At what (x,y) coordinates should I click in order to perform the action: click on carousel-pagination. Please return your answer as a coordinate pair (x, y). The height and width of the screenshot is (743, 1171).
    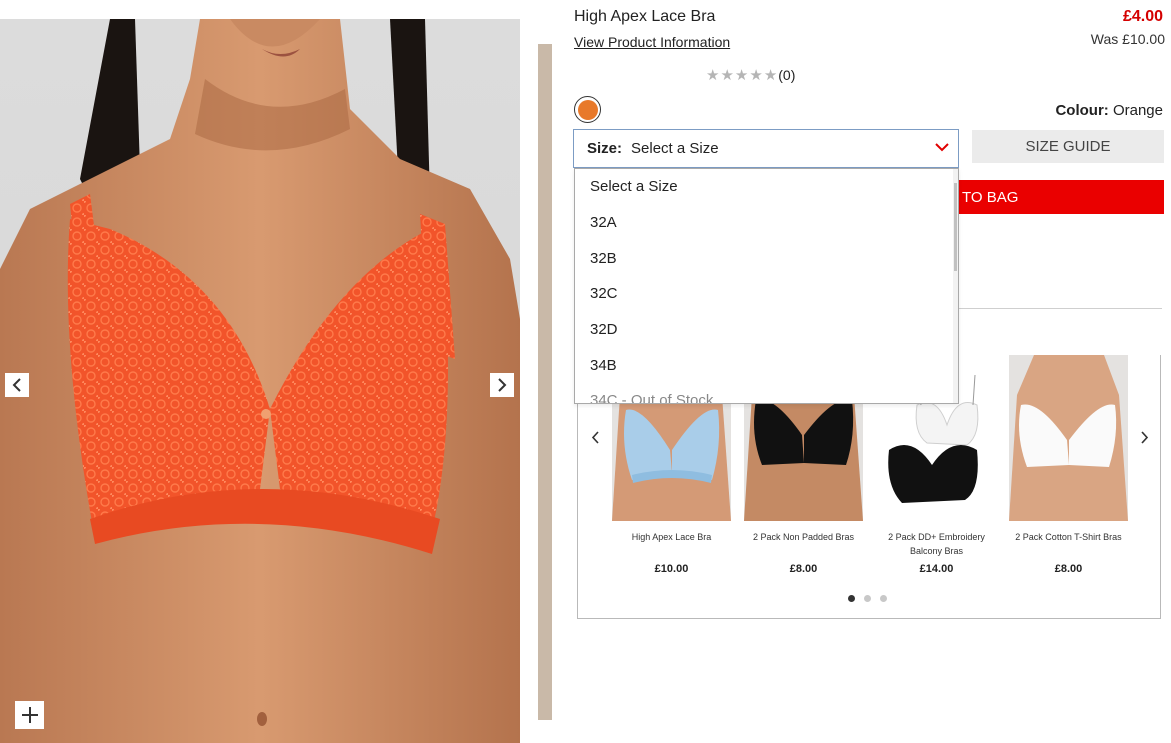
    Looking at the image, I should click on (867, 598).